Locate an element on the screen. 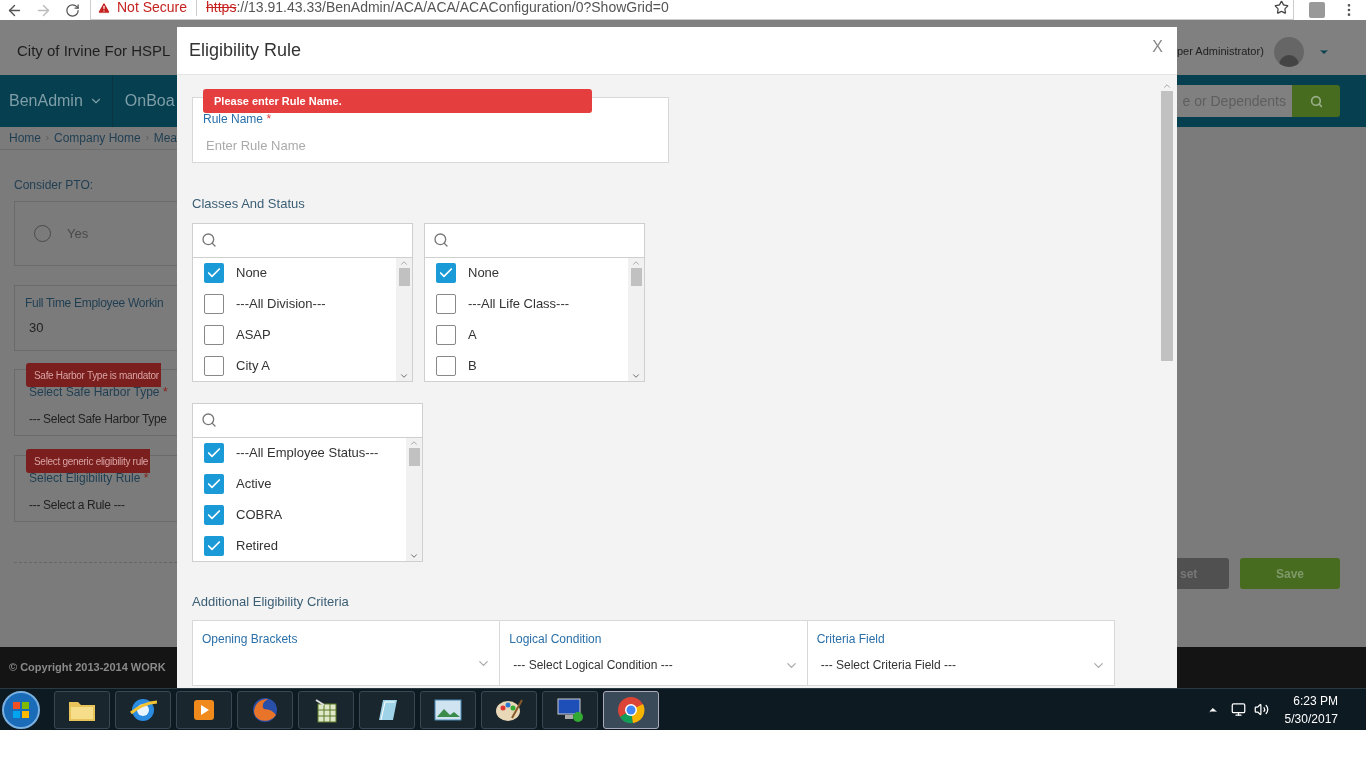 This screenshot has height=768, width=1366. option-label: Retired is located at coordinates (257, 546).